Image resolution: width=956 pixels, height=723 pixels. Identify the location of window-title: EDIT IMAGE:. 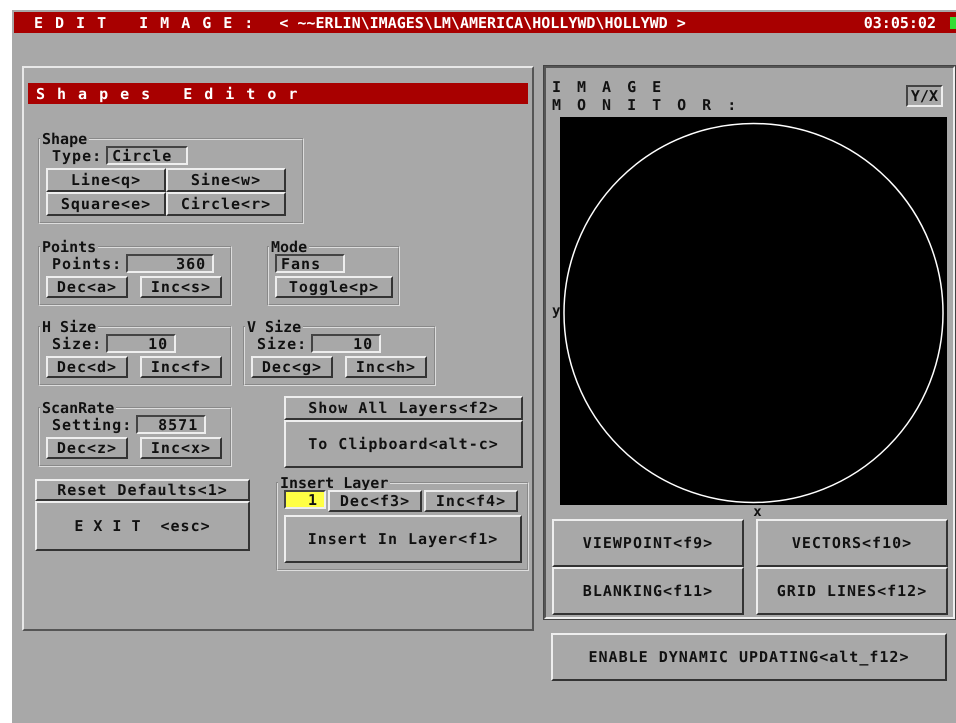
(150, 23).